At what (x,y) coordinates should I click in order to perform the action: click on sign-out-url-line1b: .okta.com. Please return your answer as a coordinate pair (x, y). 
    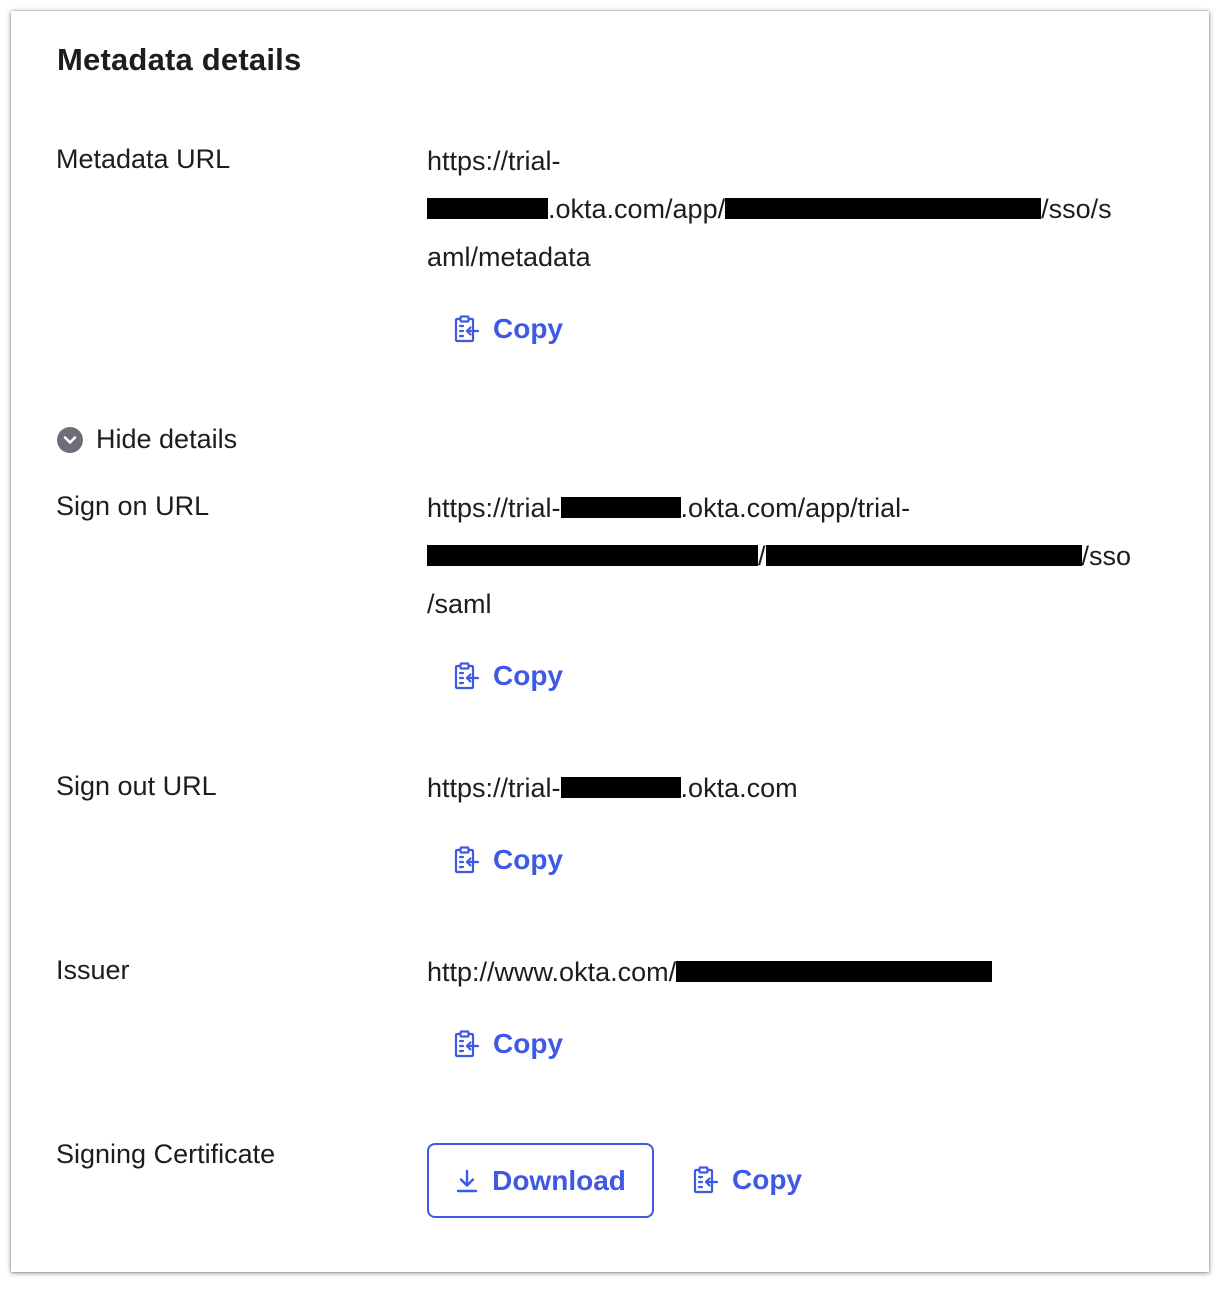
    Looking at the image, I should click on (739, 788).